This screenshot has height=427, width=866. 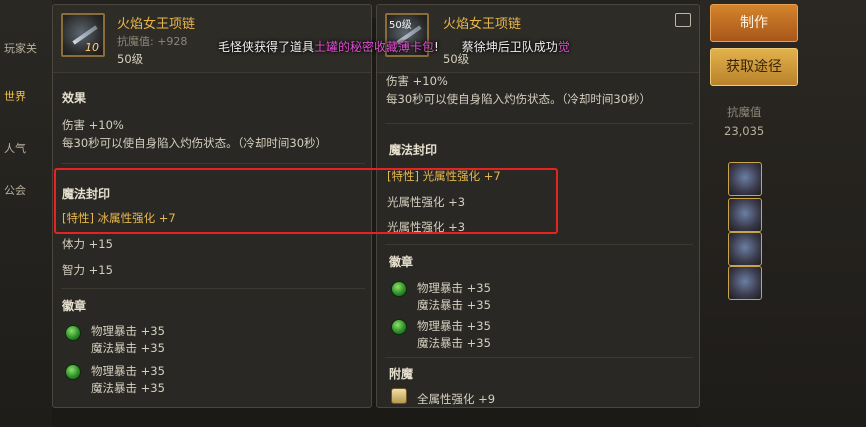 What do you see at coordinates (266, 47) in the screenshot?
I see `notice-prefix: 毛怪侠获得了道具` at bounding box center [266, 47].